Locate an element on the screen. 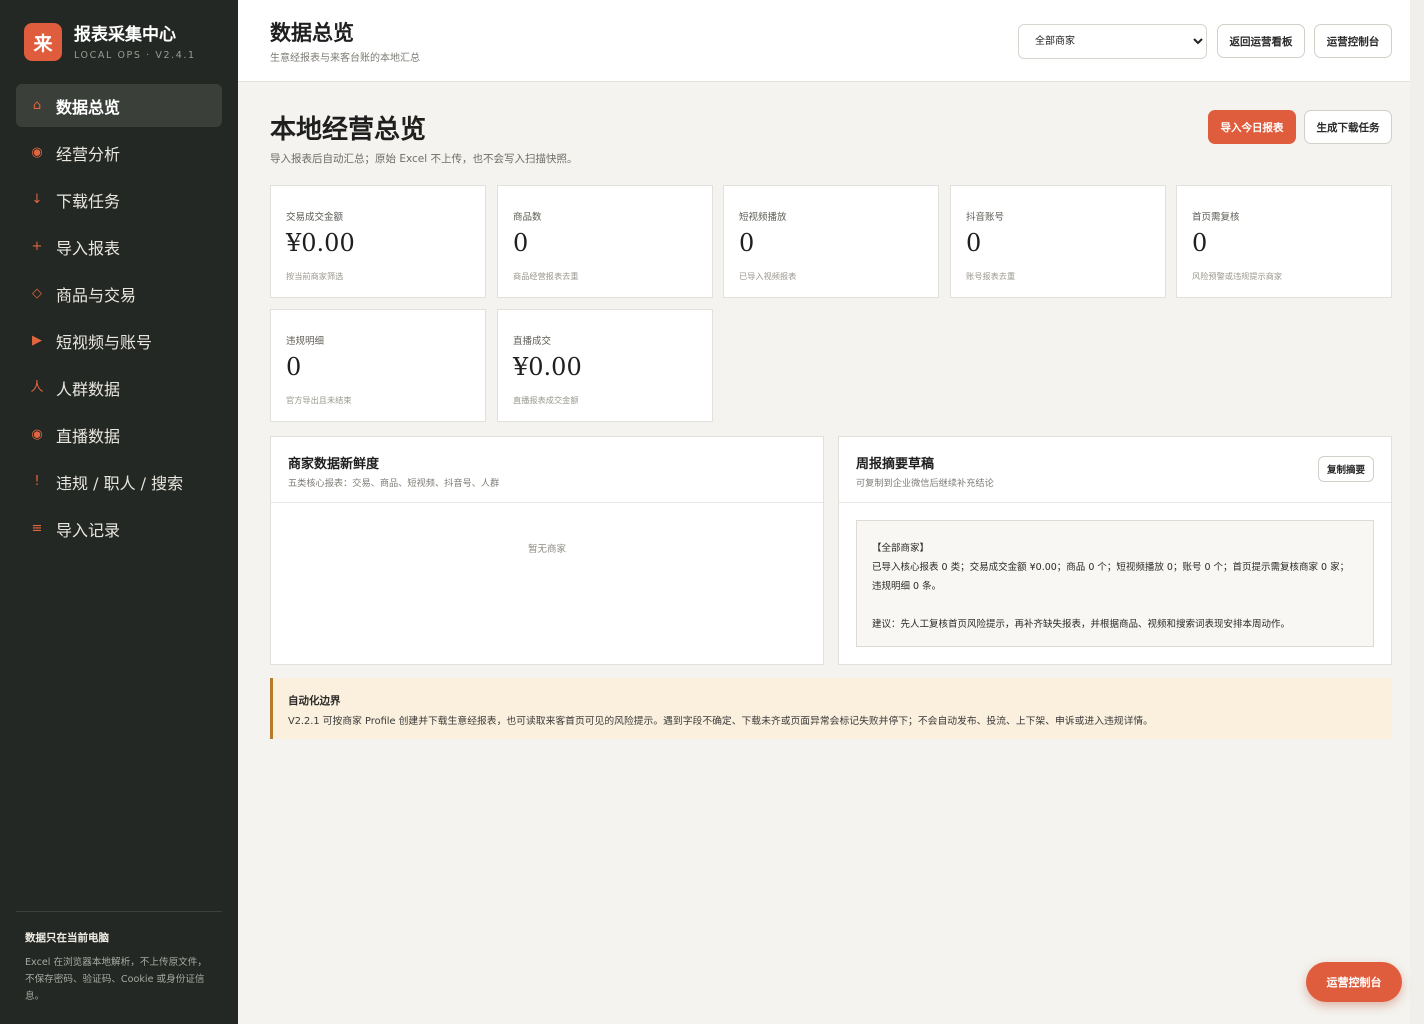 This screenshot has width=1424, height=1024. home-icon: ⌂ is located at coordinates (37, 105).